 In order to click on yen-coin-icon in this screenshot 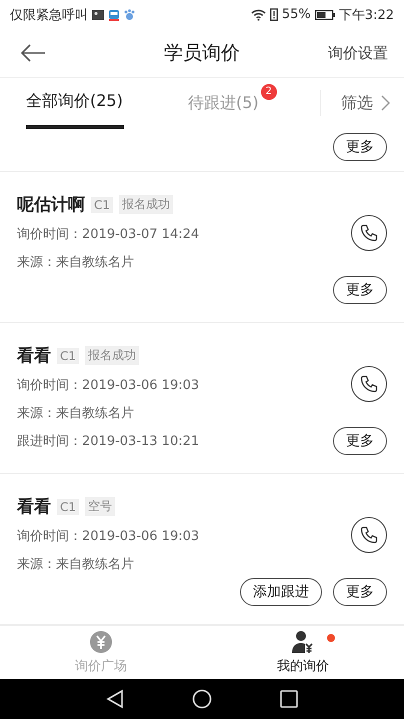, I will do `click(101, 642)`.